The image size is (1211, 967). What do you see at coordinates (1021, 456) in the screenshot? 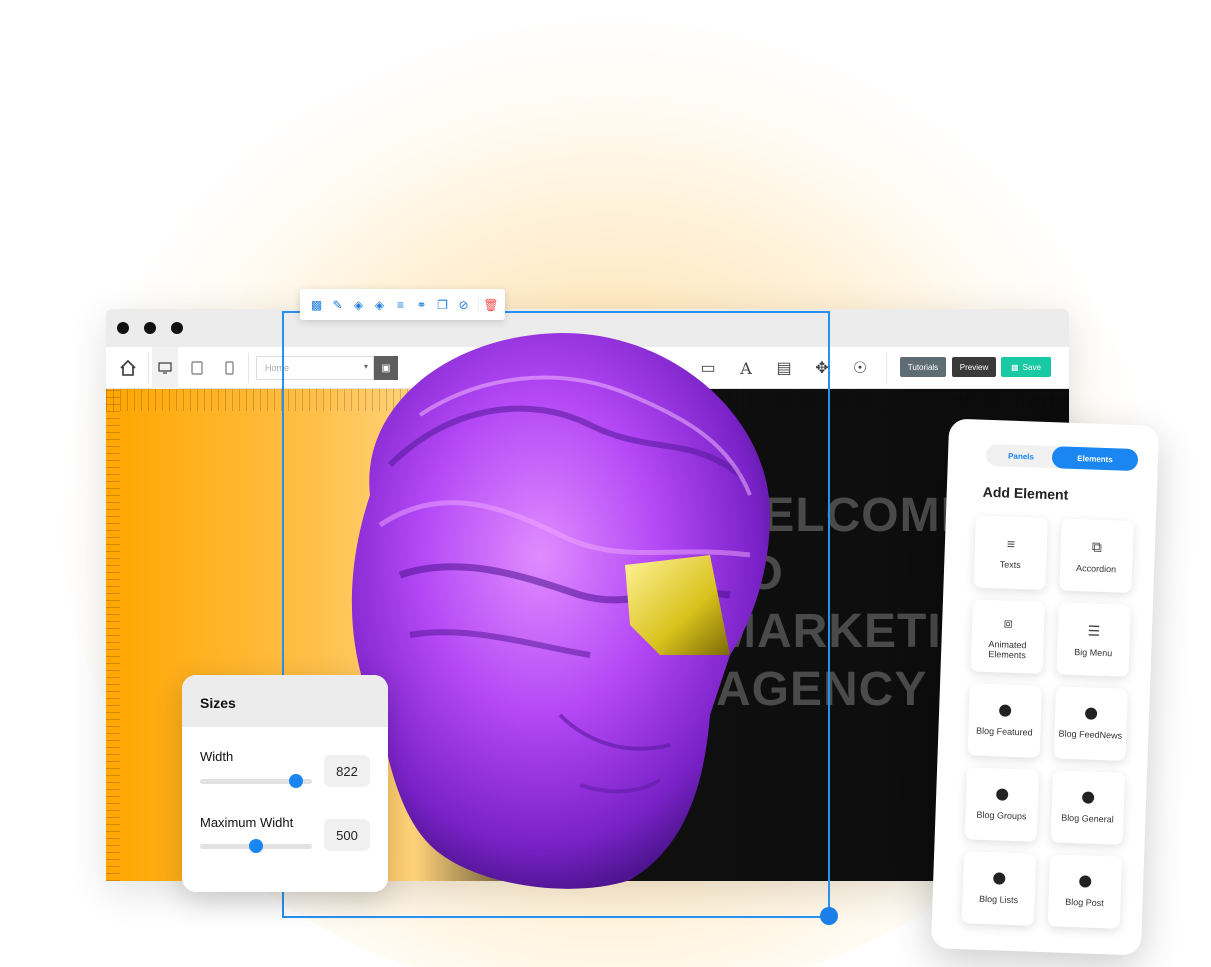
I see `tab-panels: Panels` at bounding box center [1021, 456].